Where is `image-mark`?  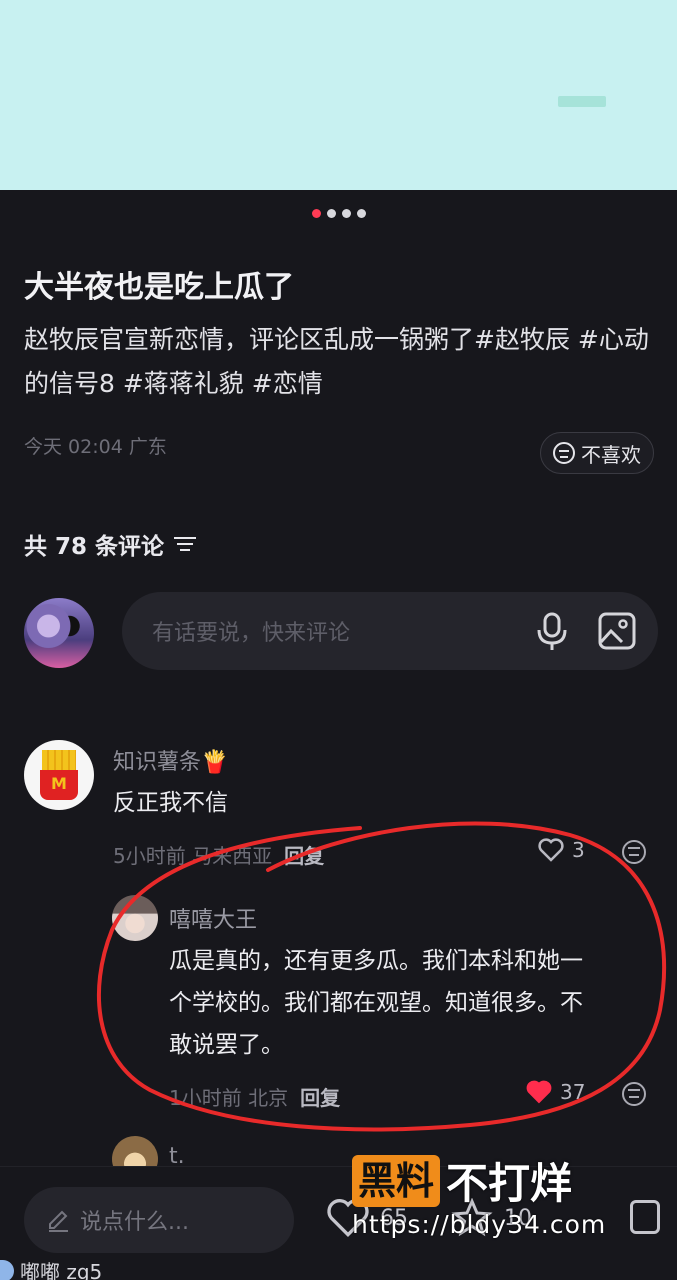 image-mark is located at coordinates (582, 101).